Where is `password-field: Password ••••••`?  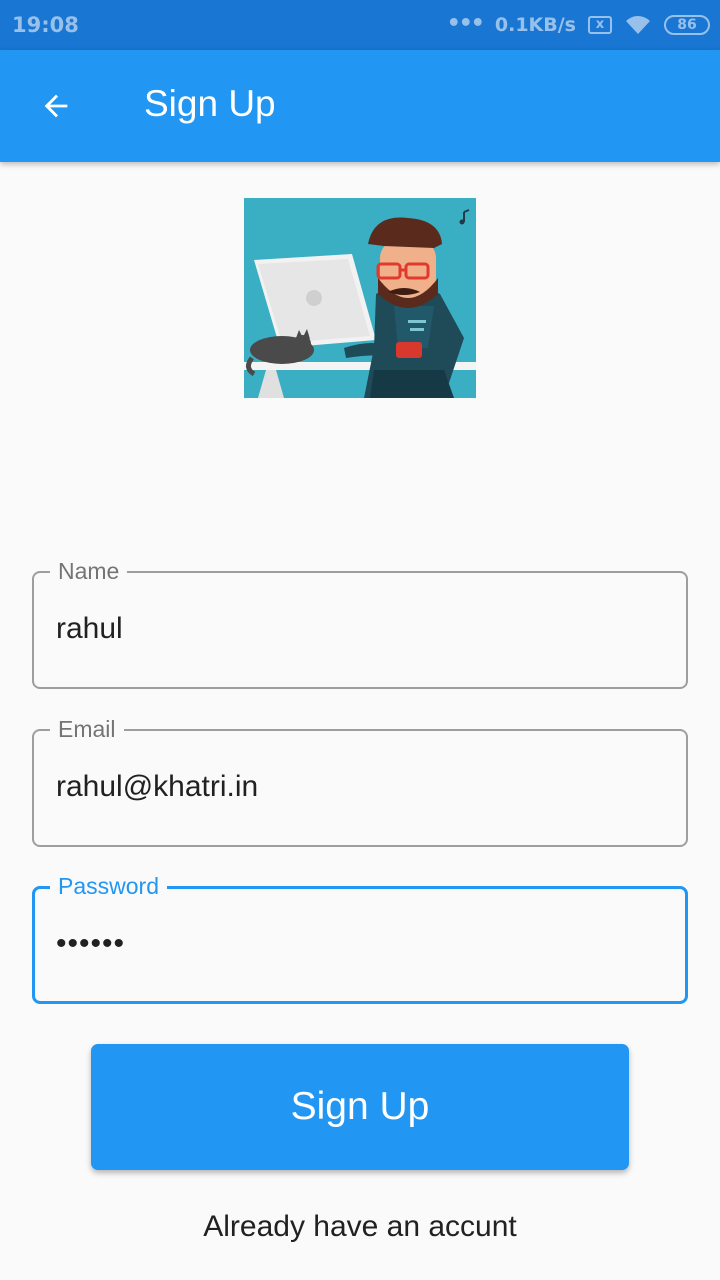 password-field: Password •••••• is located at coordinates (360, 938).